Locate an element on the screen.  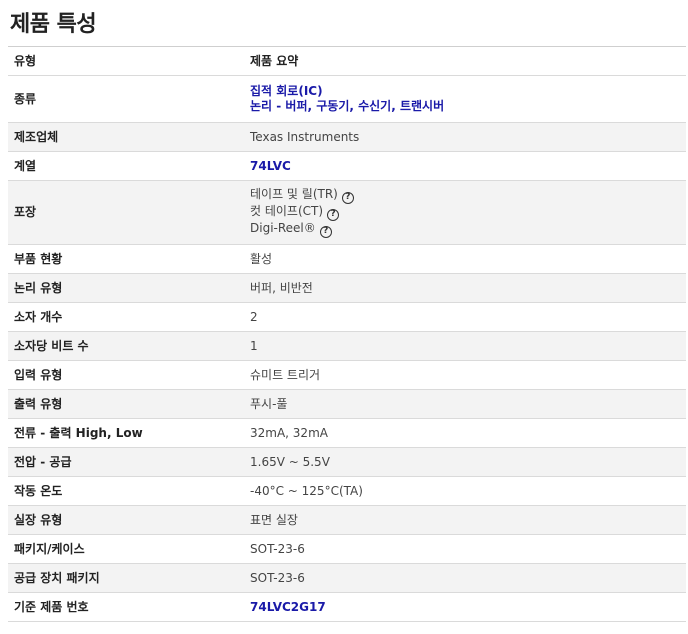
row-label: 실장 유형 is located at coordinates (126, 520).